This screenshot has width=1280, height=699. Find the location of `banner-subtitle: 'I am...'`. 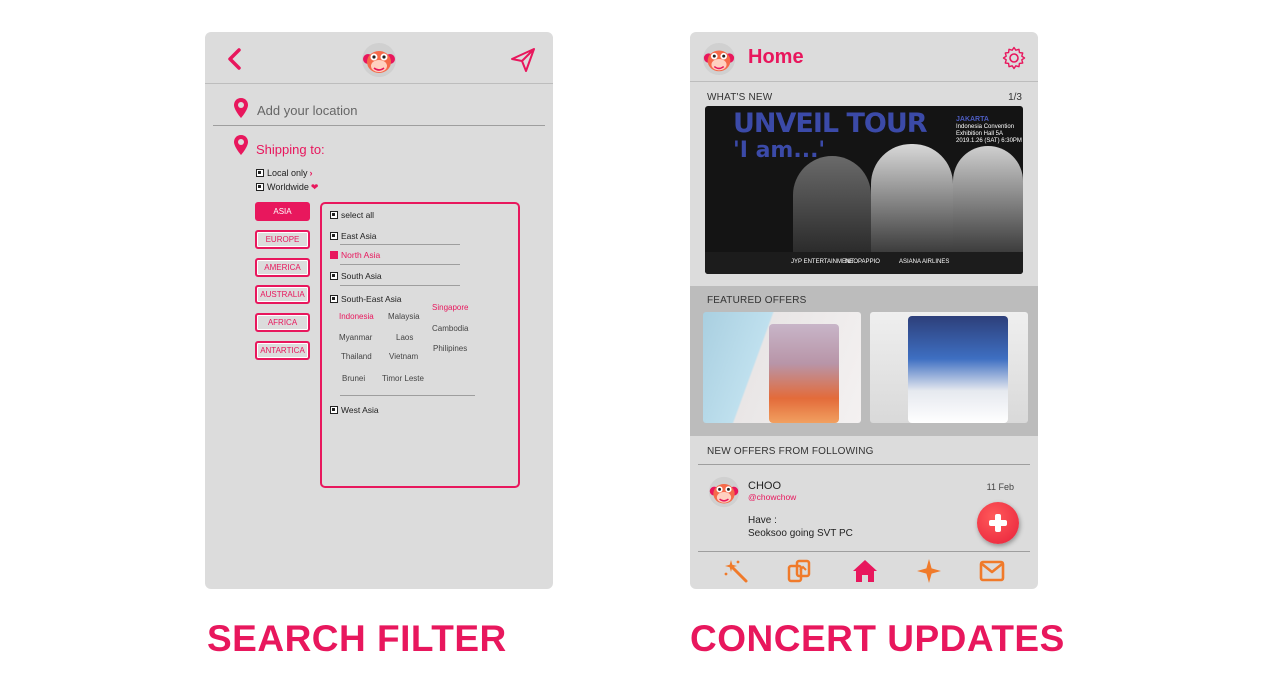

banner-subtitle: 'I am...' is located at coordinates (779, 150).